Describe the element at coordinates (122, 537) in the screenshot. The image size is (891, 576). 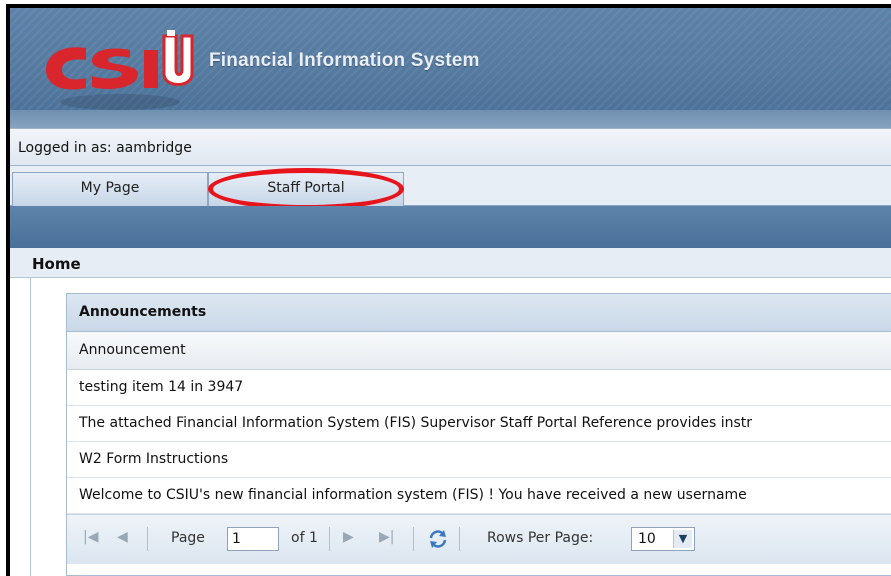
I see `prev-page-icon: ◀` at that location.